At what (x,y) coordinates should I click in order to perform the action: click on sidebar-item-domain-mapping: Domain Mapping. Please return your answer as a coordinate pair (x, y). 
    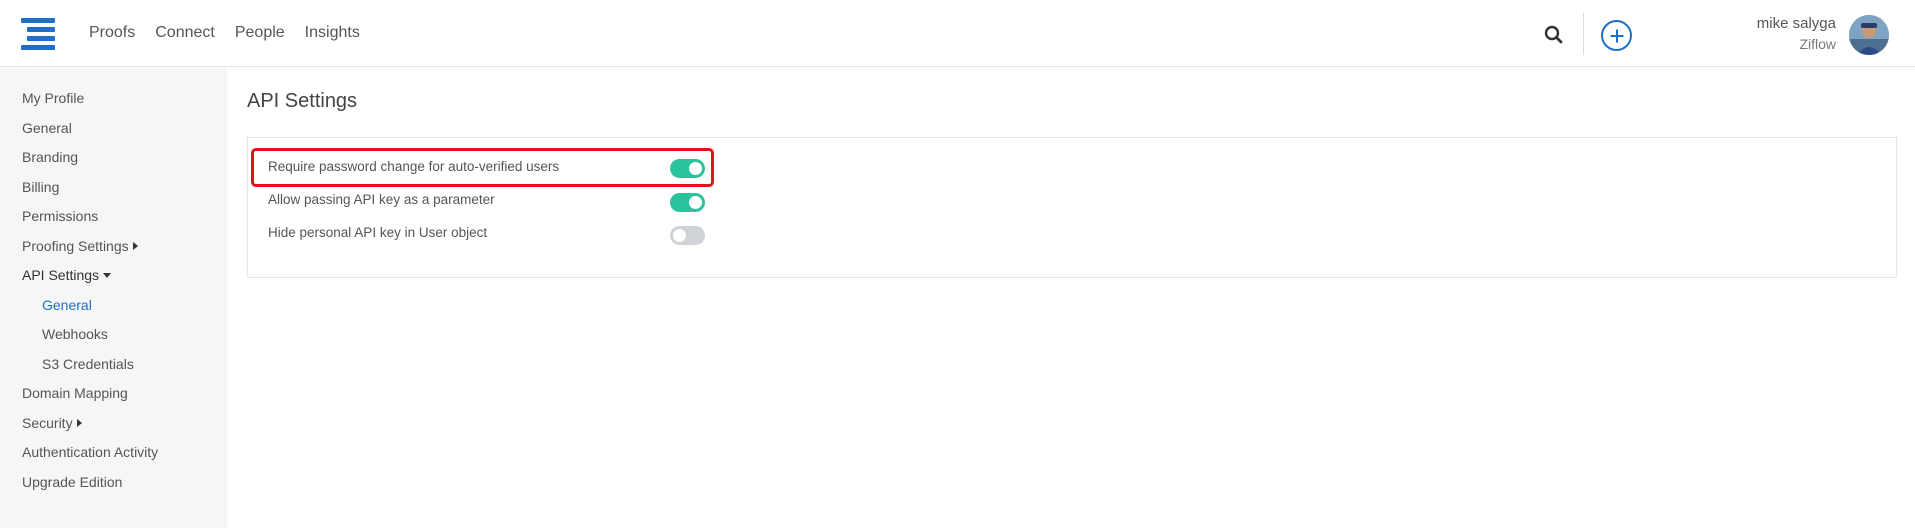
    Looking at the image, I should click on (75, 393).